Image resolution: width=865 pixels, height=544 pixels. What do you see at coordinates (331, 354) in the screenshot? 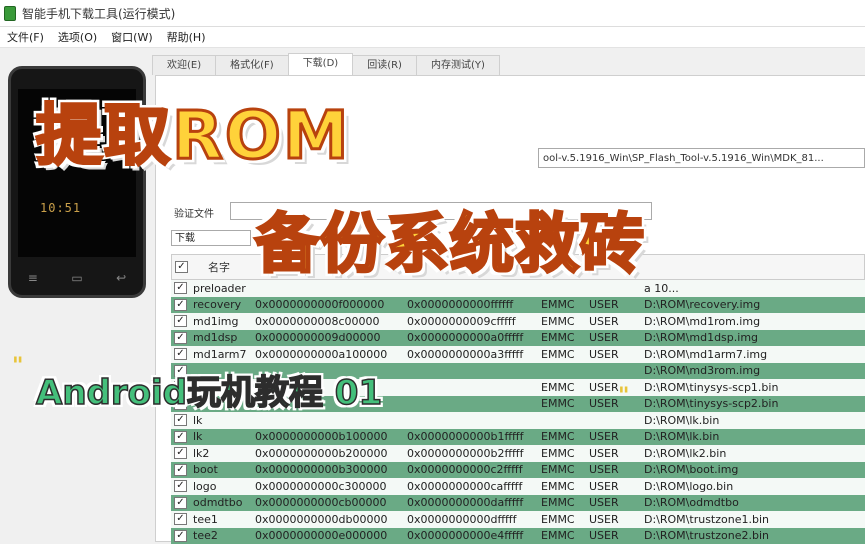
I see `begin-address: 0x0000000000a100000` at bounding box center [331, 354].